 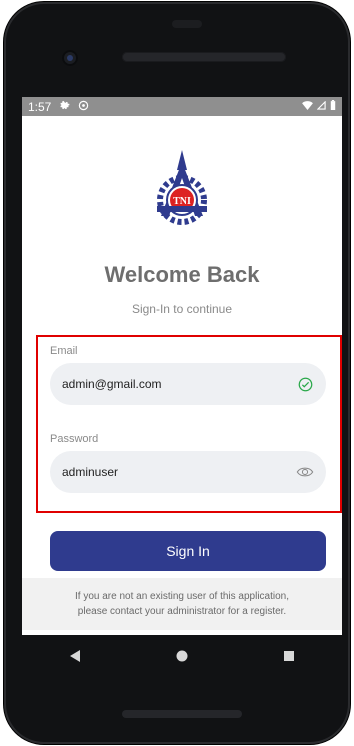 I want to click on status-time: 1:57, so click(x=40, y=106).